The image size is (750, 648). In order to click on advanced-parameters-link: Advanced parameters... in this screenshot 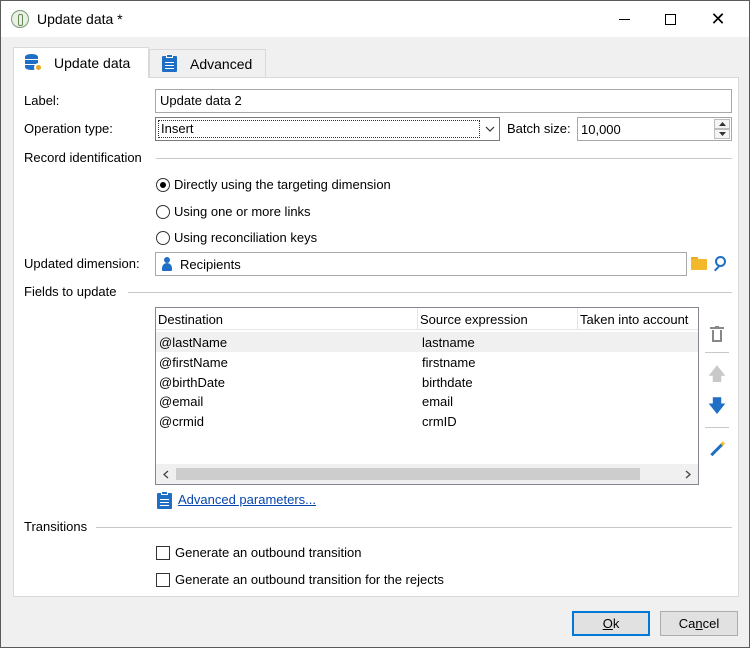, I will do `click(247, 499)`.